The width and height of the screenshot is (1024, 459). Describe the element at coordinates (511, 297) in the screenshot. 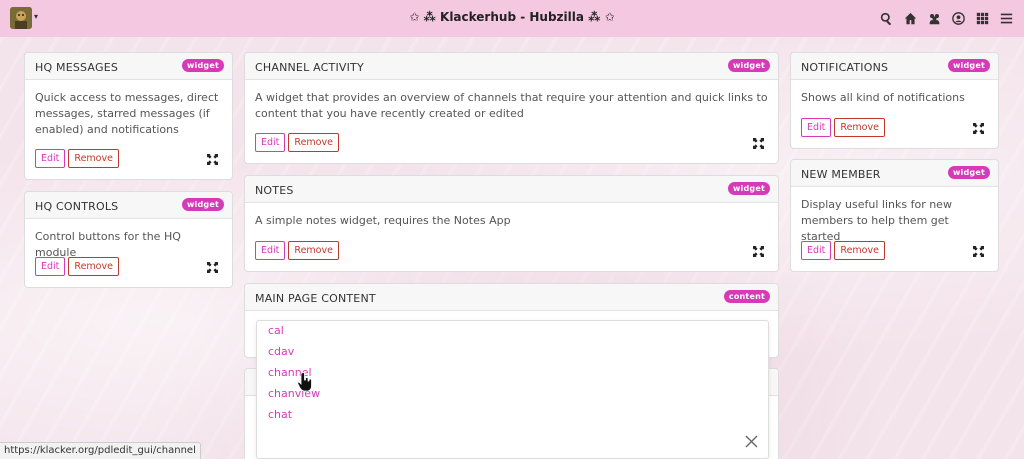

I see `card-header: MAIN PAGE CONTENT content` at that location.